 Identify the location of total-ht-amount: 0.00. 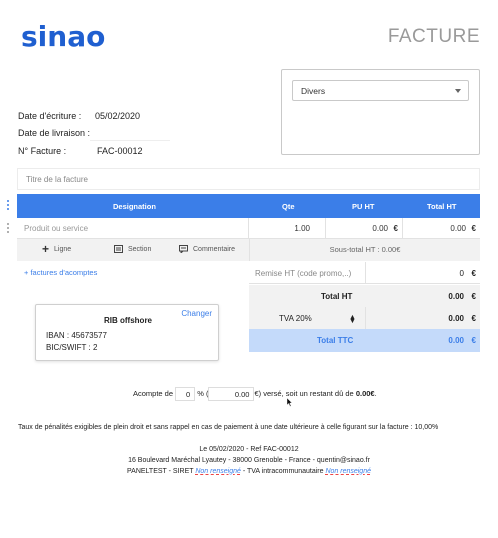
(456, 296).